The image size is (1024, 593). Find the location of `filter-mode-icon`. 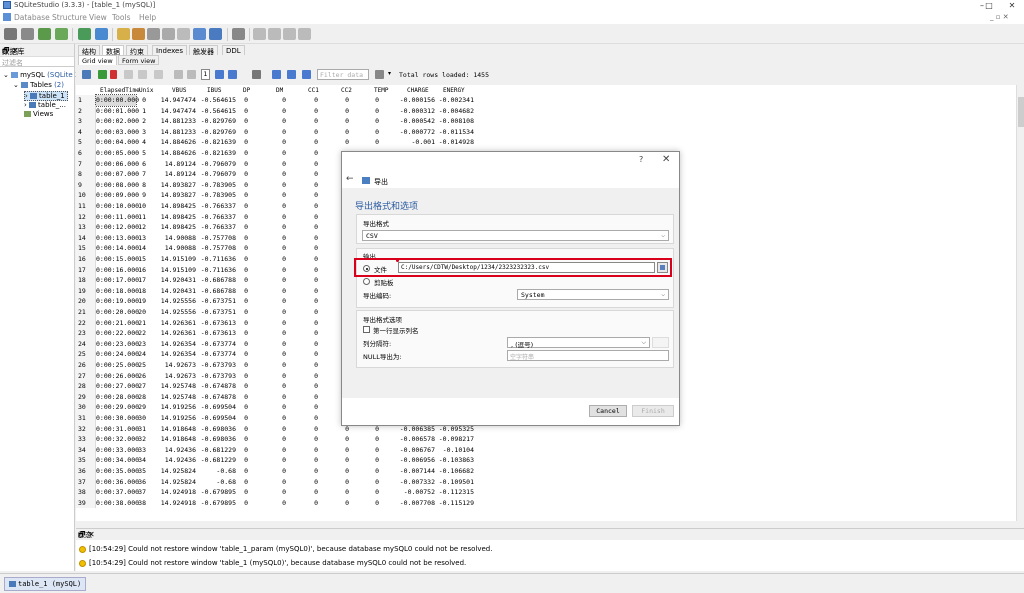

filter-mode-icon is located at coordinates (379, 74).